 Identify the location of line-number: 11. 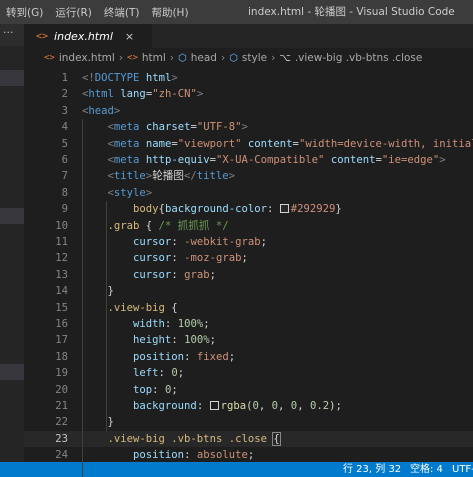
(61, 242).